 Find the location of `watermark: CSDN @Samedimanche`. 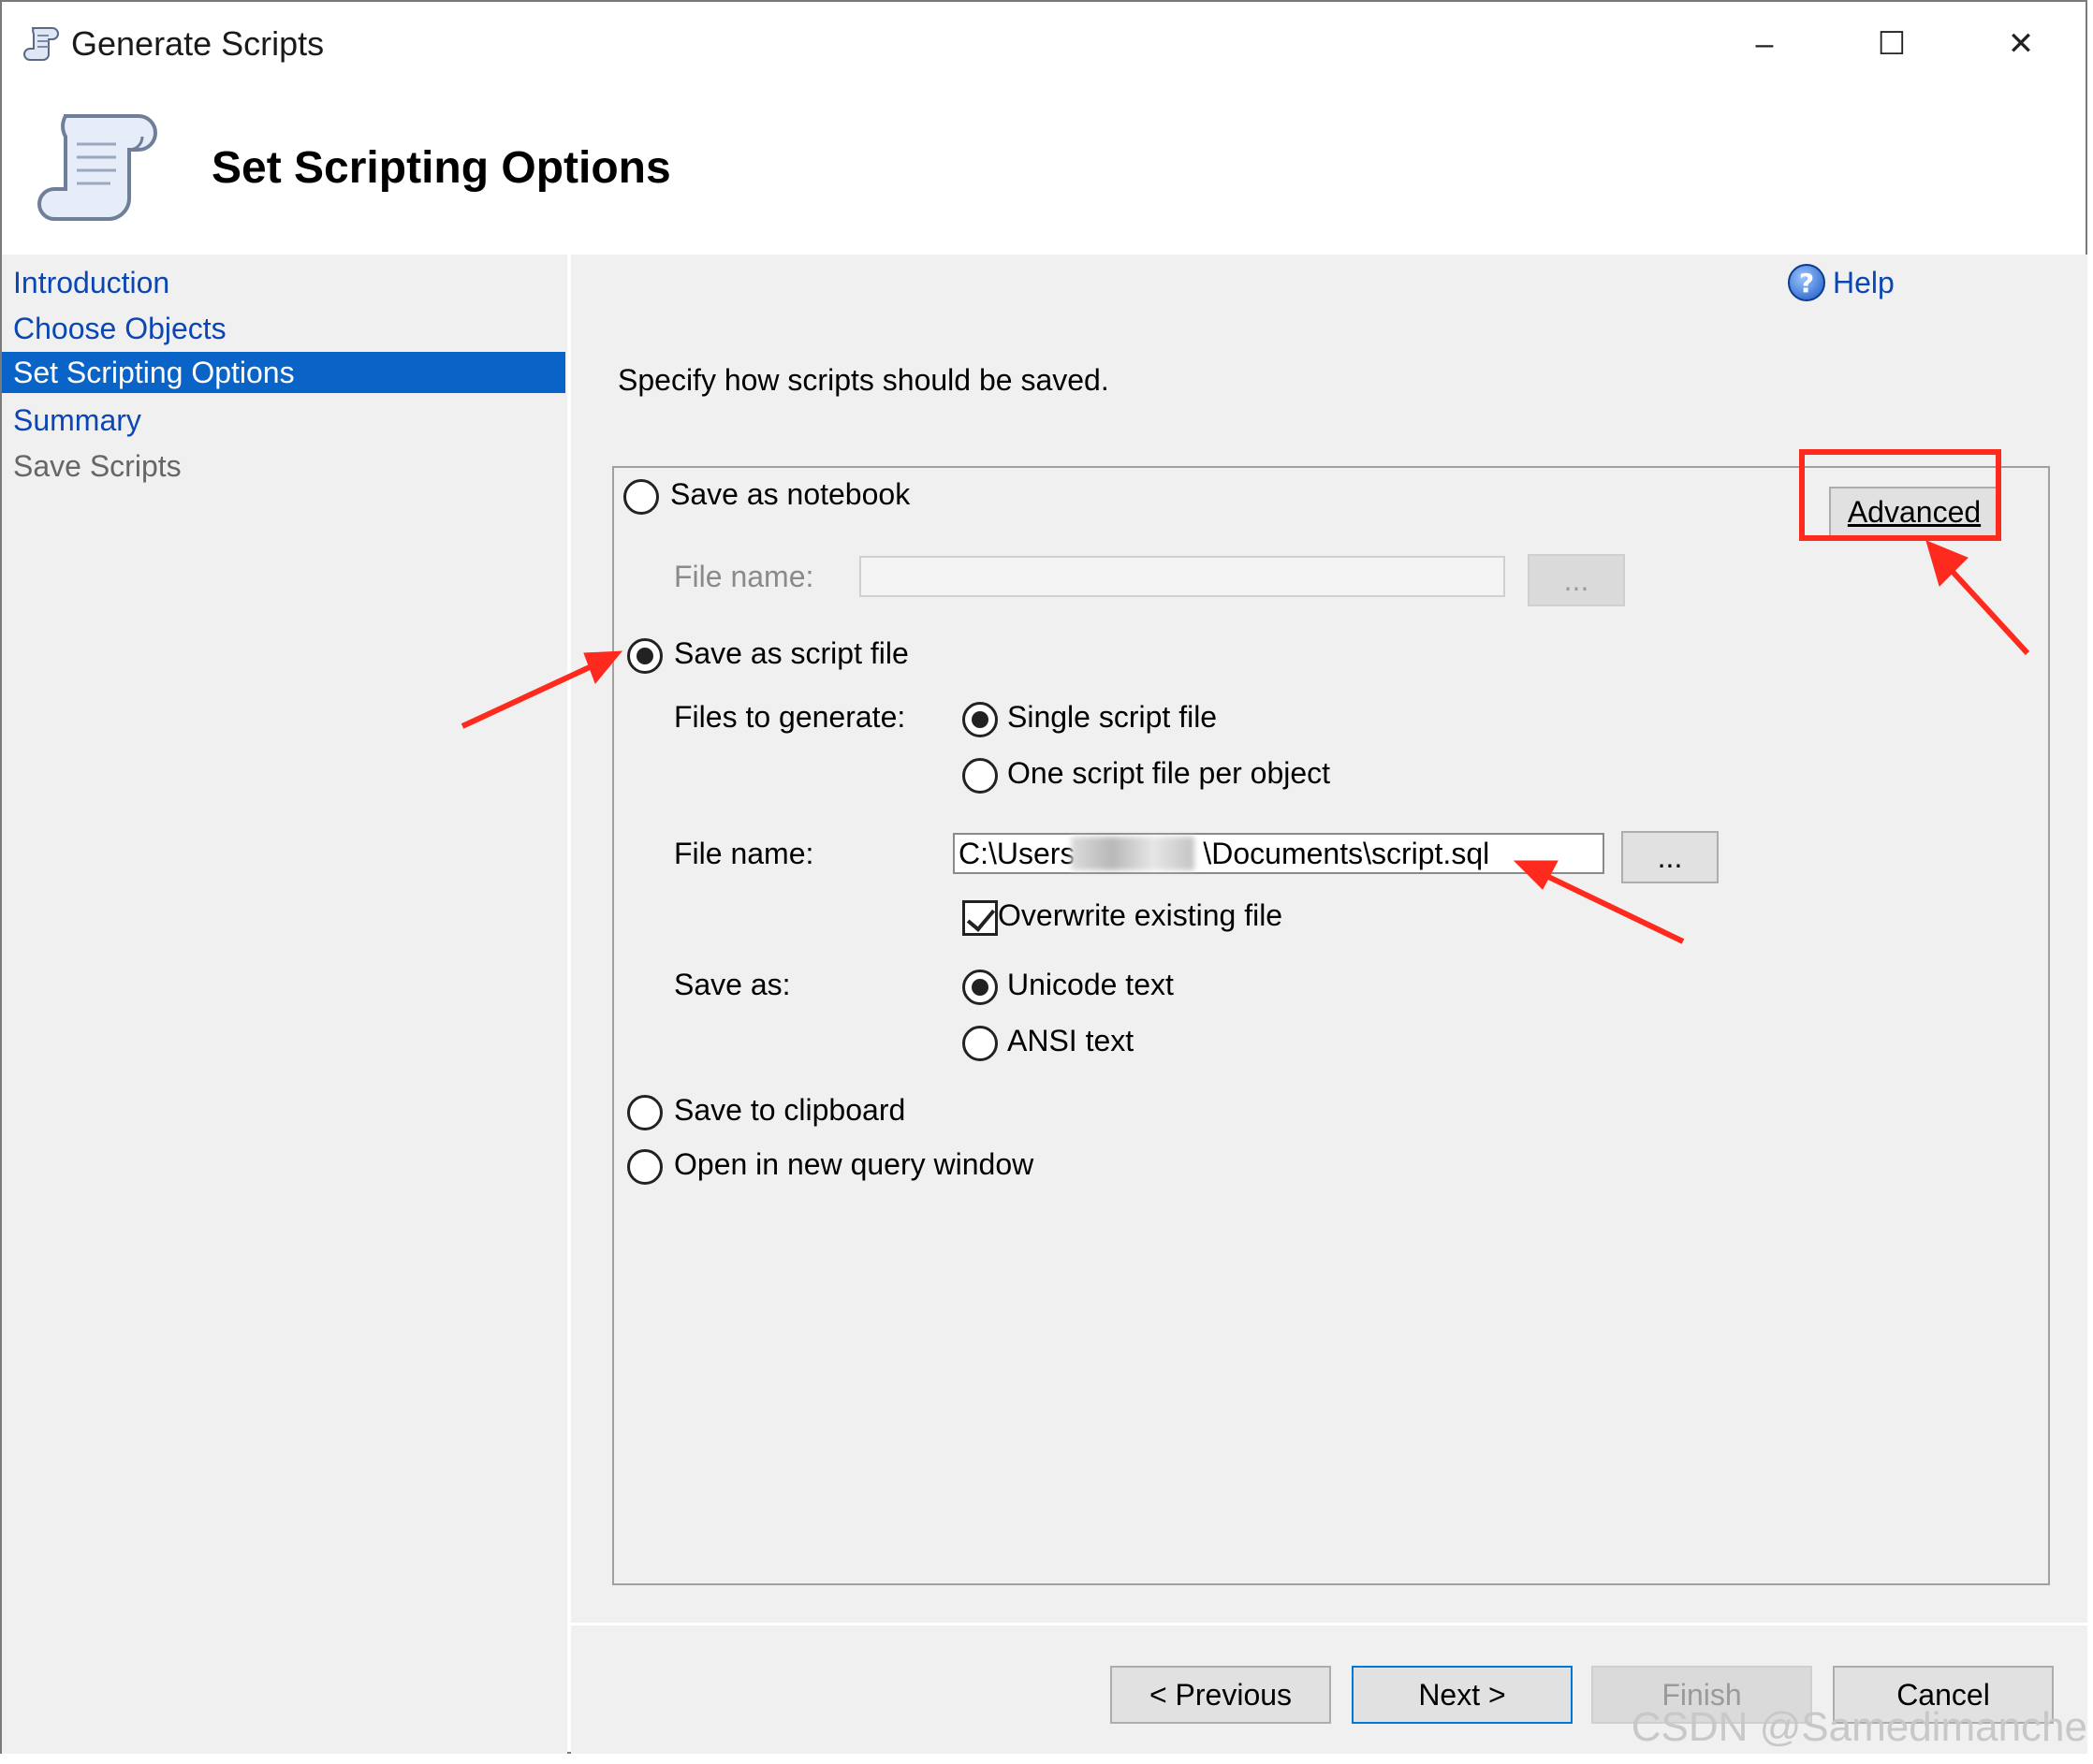

watermark: CSDN @Samedimanche is located at coordinates (1859, 1727).